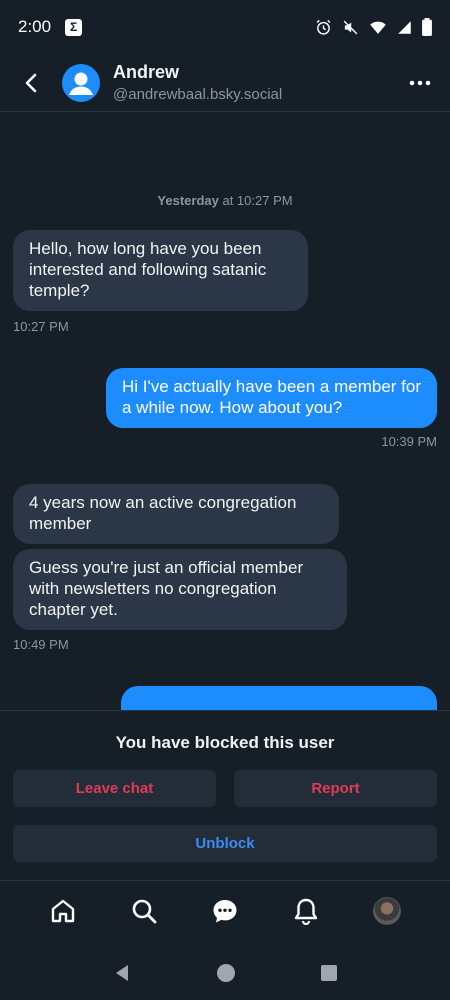 This screenshot has width=450, height=1000. I want to click on header-user-info: Andrew @andrewbaal.bsky.social, so click(197, 82).